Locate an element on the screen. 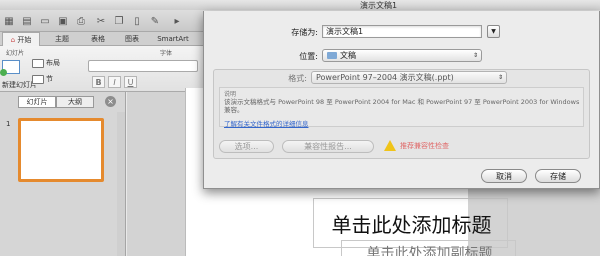 Image resolution: width=600 pixels, height=256 pixels. new-slide-icon is located at coordinates (10, 68).